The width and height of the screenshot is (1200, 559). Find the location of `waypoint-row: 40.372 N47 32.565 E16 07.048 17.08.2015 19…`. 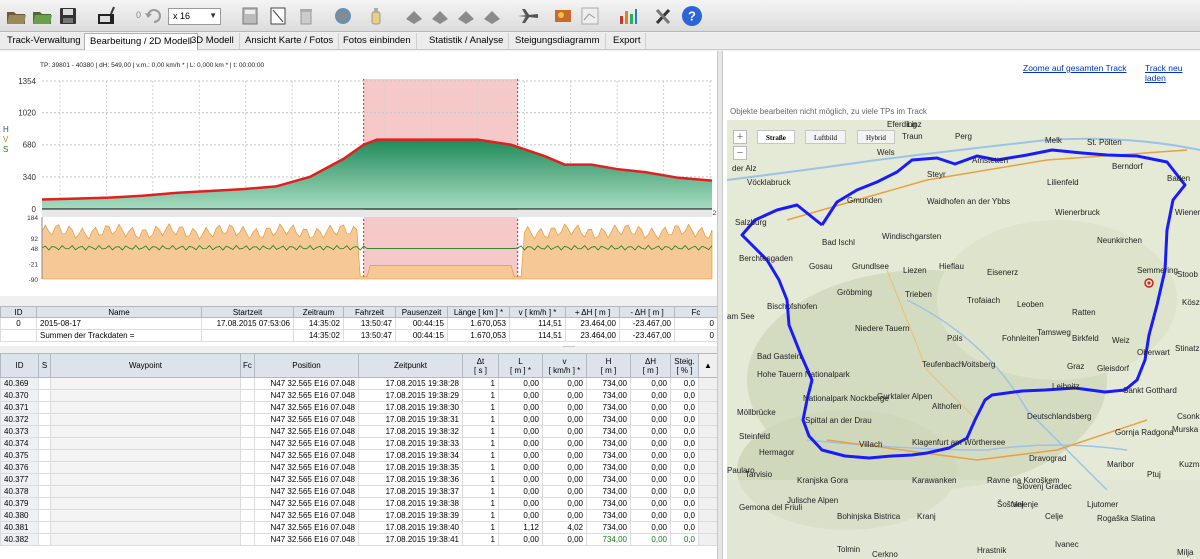

waypoint-row: 40.372 N47 32.565 E16 07.048 17.08.2015 19… is located at coordinates (358, 419).